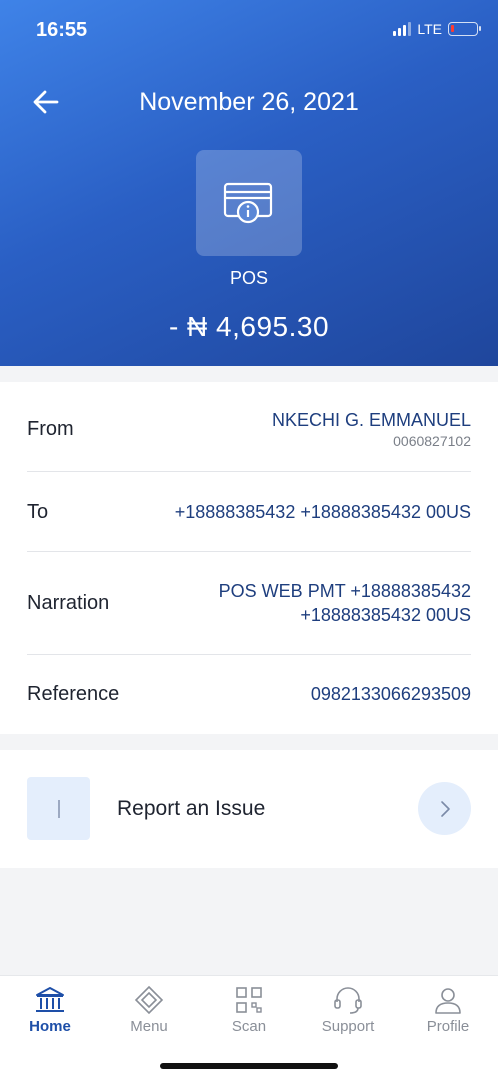  I want to click on signal-icon, so click(402, 29).